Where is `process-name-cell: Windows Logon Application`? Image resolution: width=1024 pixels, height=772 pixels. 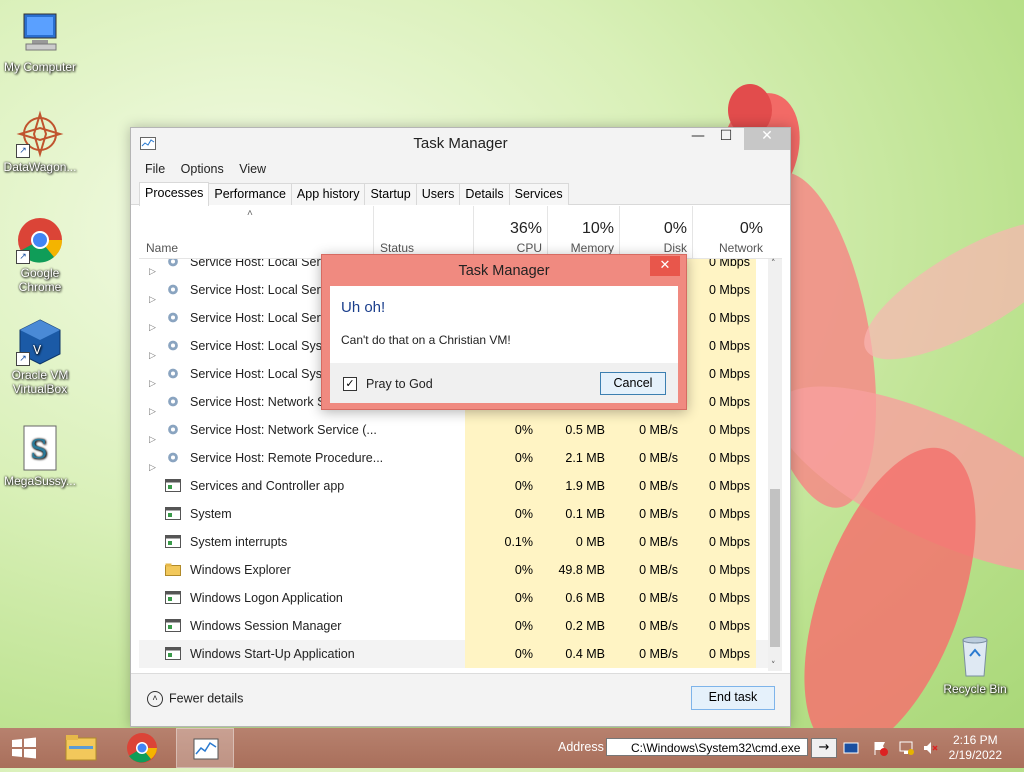 process-name-cell: Windows Logon Application is located at coordinates (251, 598).